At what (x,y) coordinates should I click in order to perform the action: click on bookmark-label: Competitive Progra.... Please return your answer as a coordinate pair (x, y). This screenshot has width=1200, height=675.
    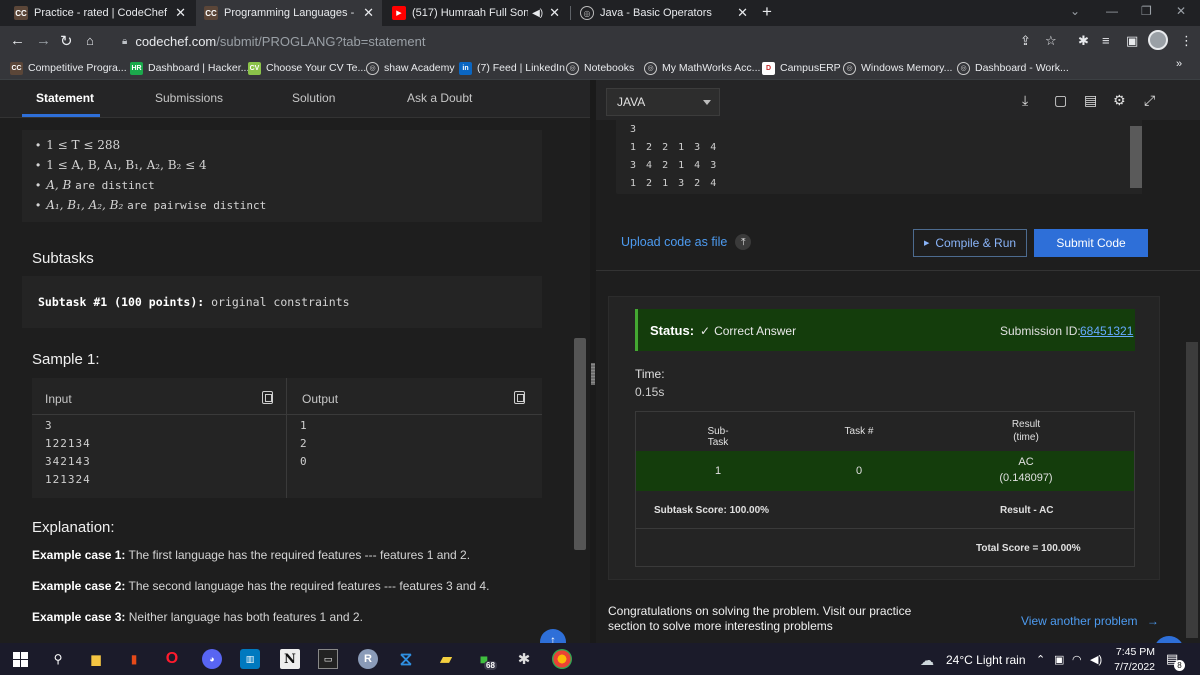
    Looking at the image, I should click on (77, 68).